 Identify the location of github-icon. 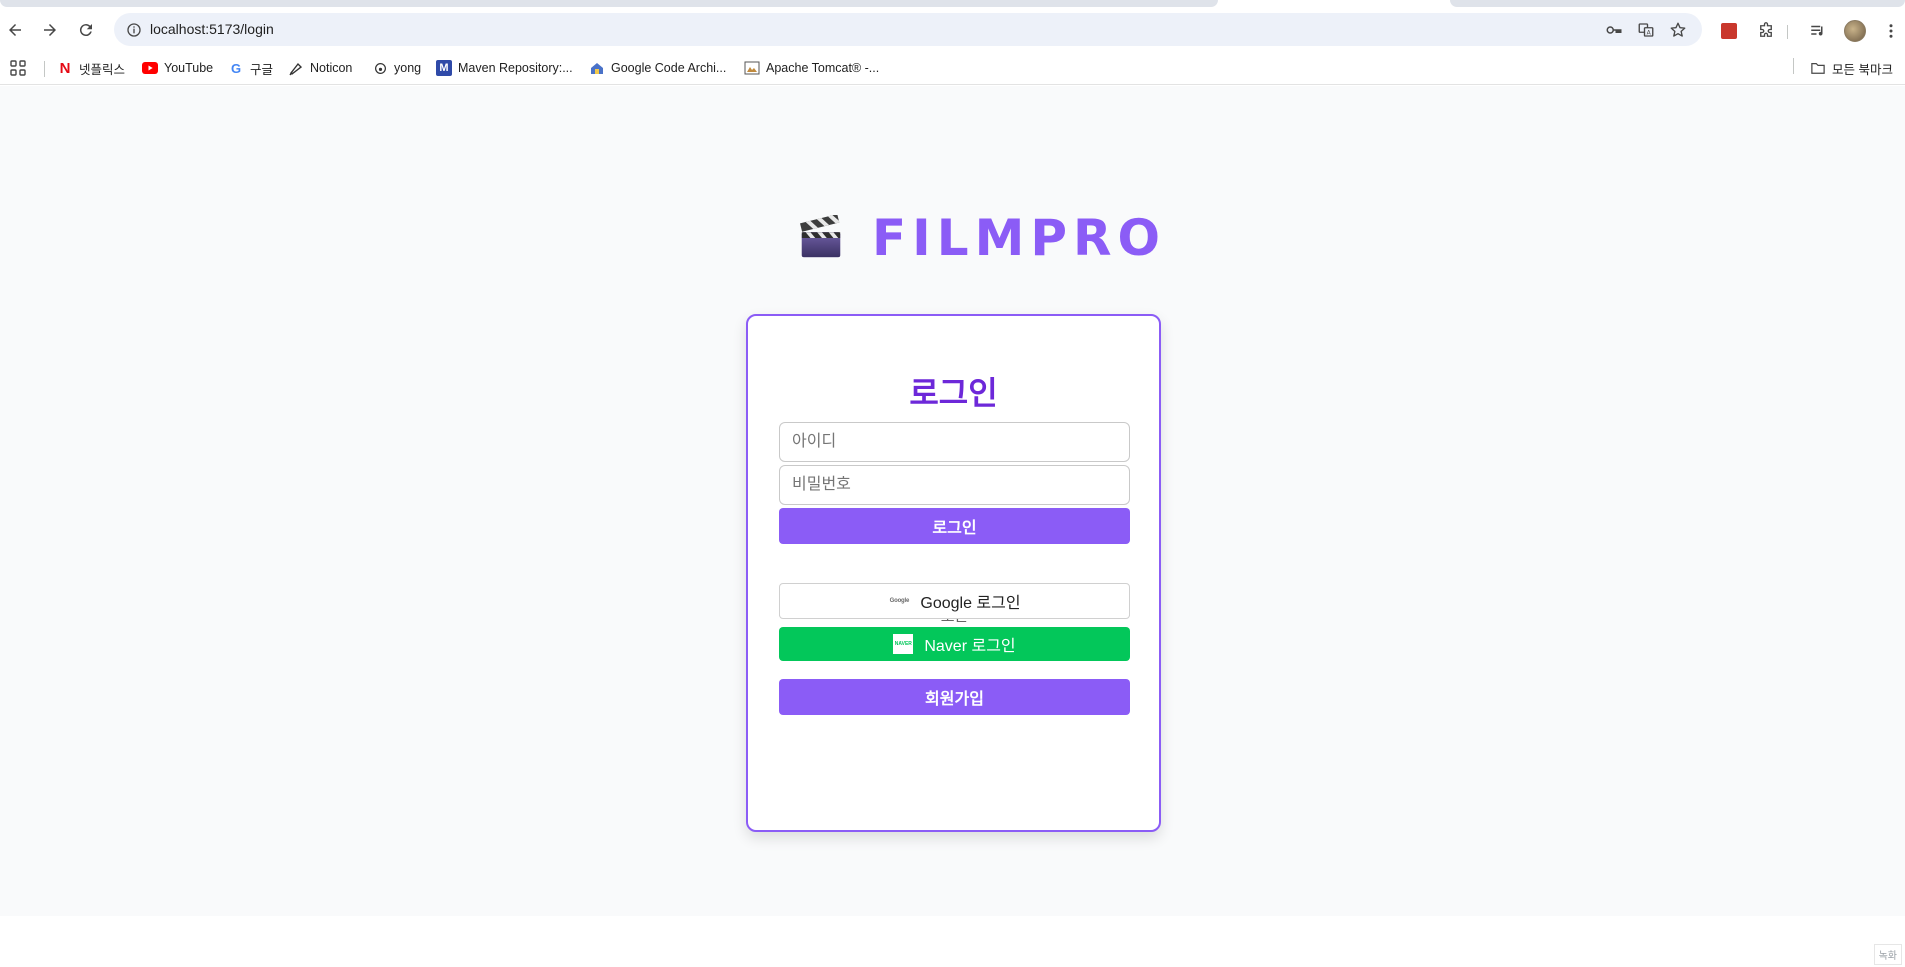
(380, 68).